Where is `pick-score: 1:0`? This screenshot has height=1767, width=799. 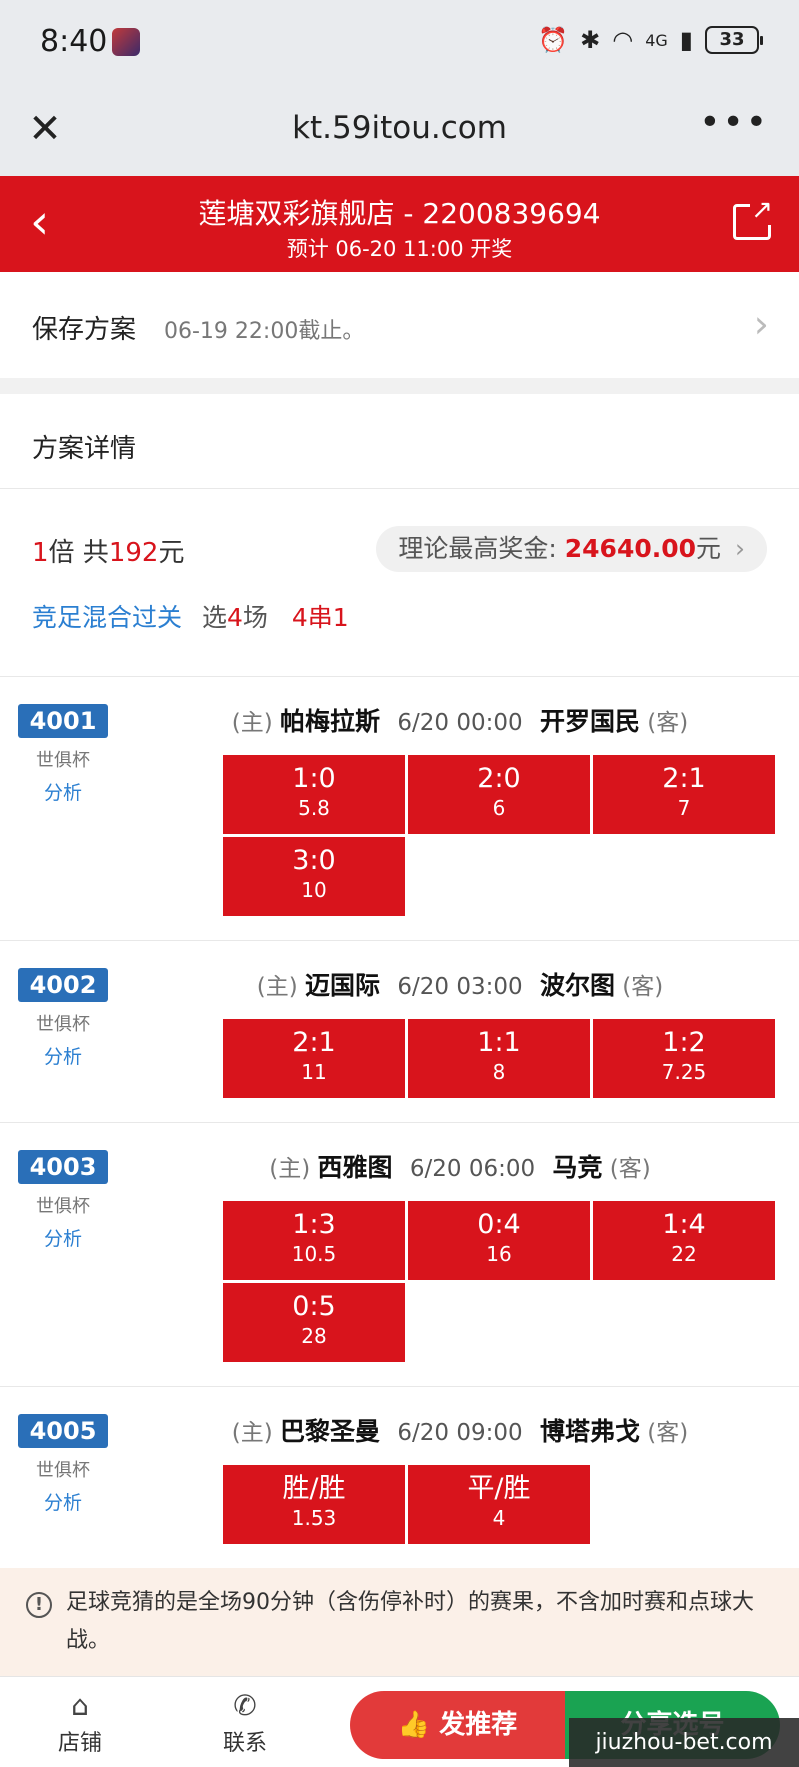
pick-score: 1:0 is located at coordinates (314, 778).